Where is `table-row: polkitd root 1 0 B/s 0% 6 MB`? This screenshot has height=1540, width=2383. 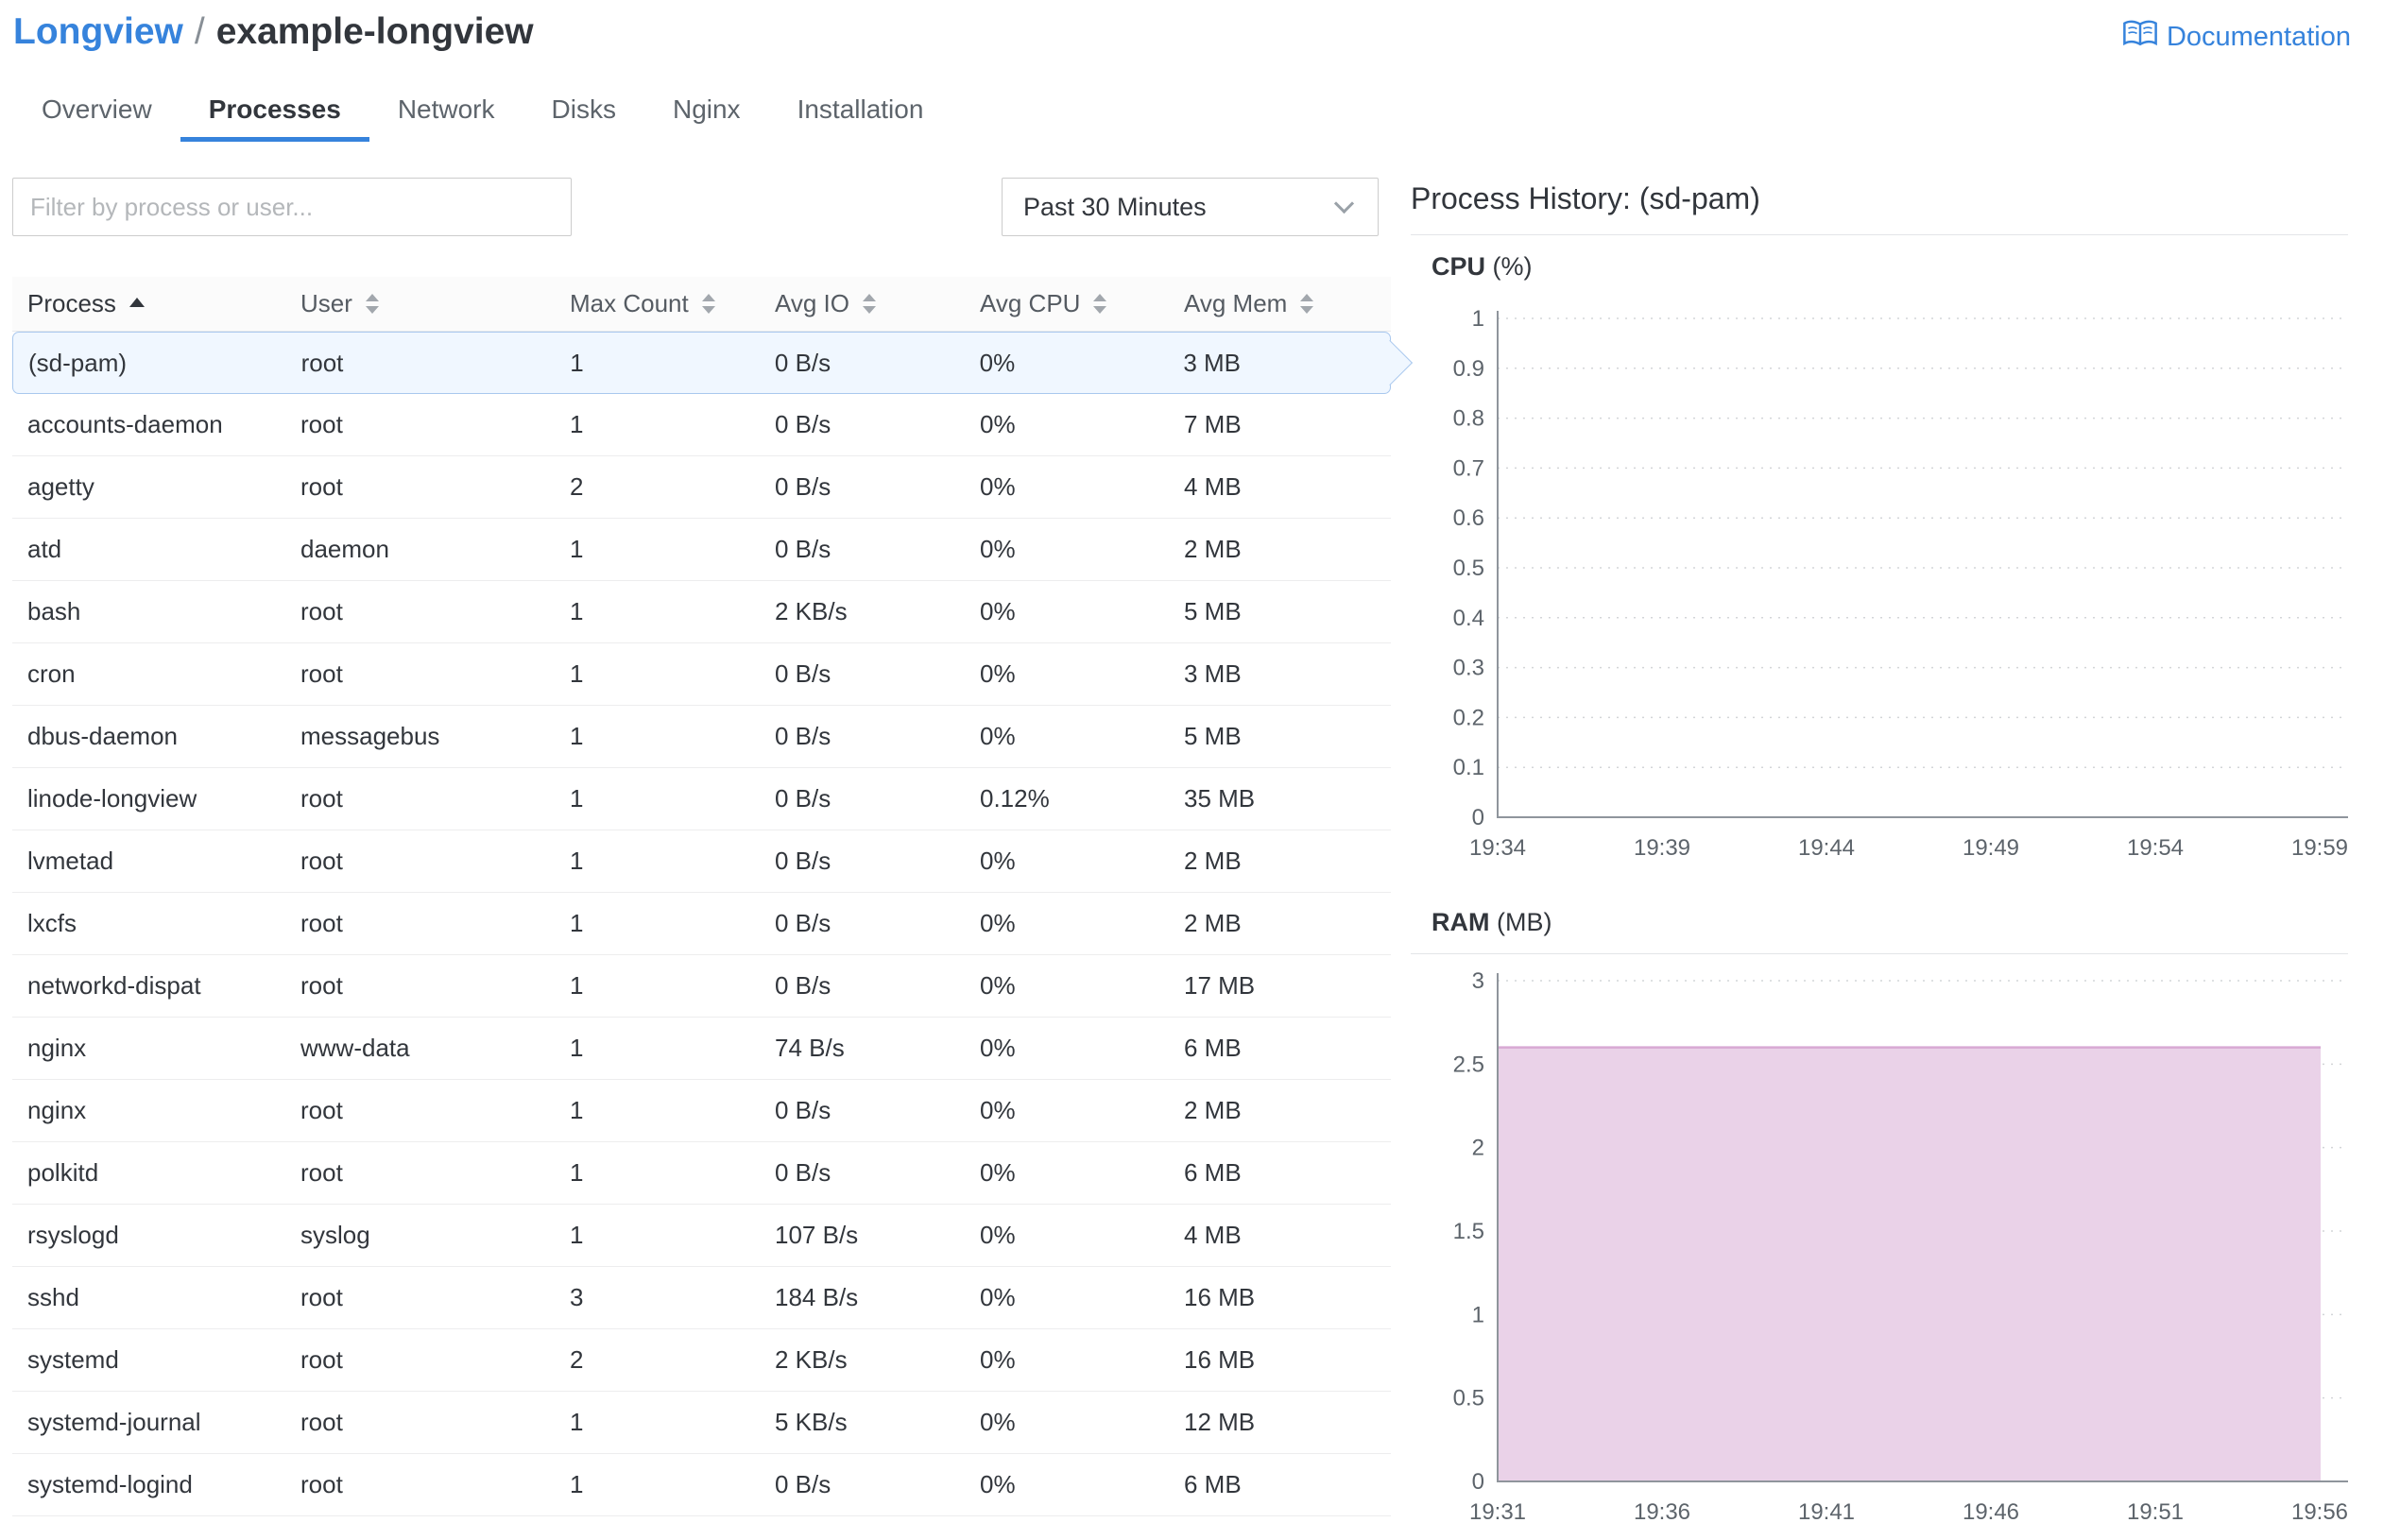 table-row: polkitd root 1 0 B/s 0% 6 MB is located at coordinates (701, 1173).